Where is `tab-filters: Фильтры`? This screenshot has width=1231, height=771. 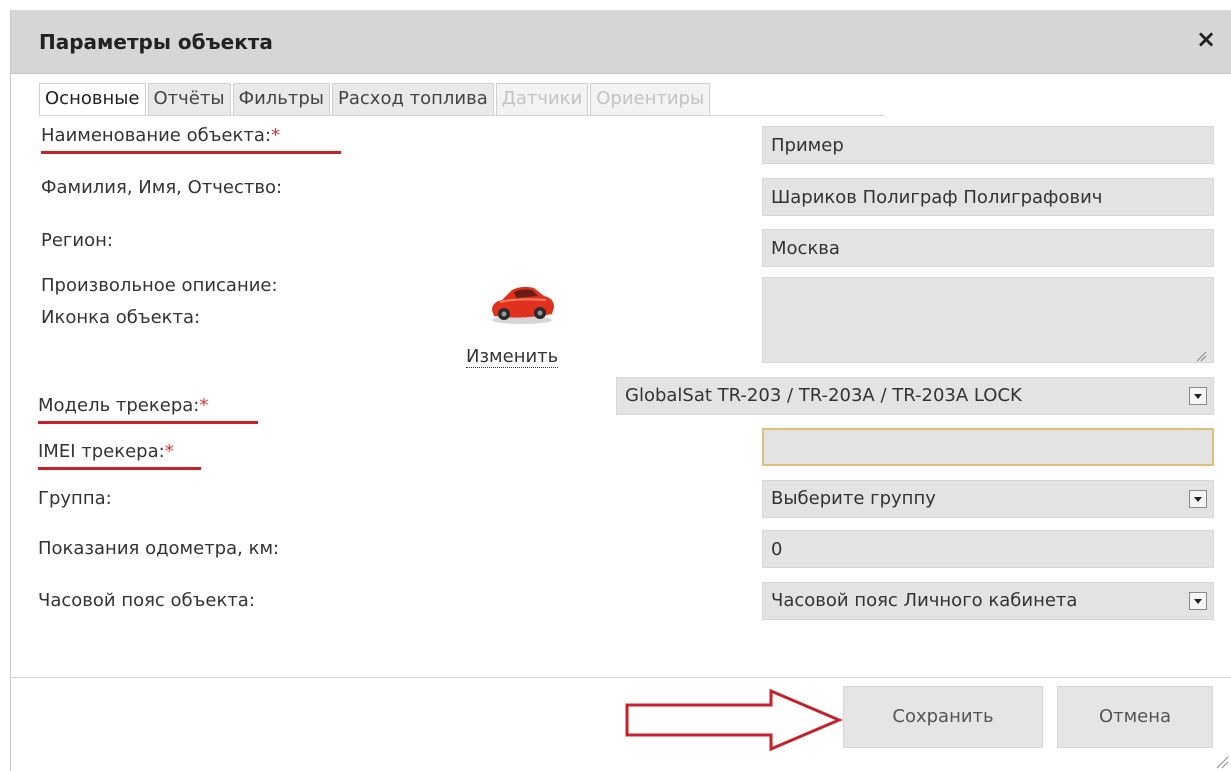 tab-filters: Фильтры is located at coordinates (281, 99).